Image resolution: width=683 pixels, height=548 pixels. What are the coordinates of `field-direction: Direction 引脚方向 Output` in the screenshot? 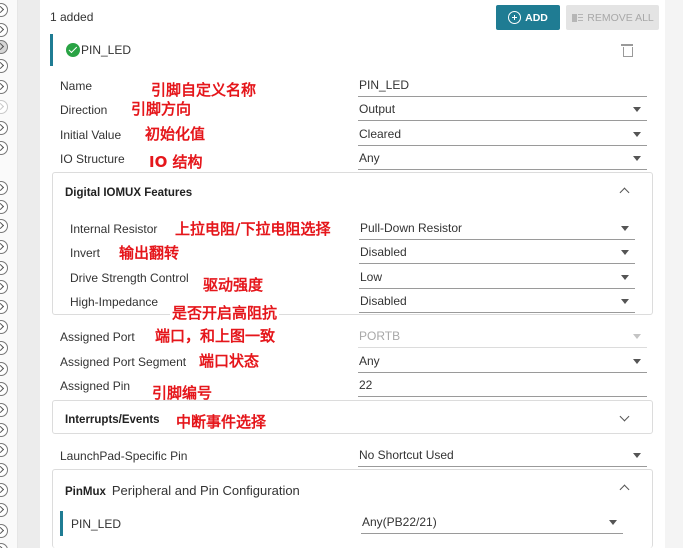 It's located at (352, 110).